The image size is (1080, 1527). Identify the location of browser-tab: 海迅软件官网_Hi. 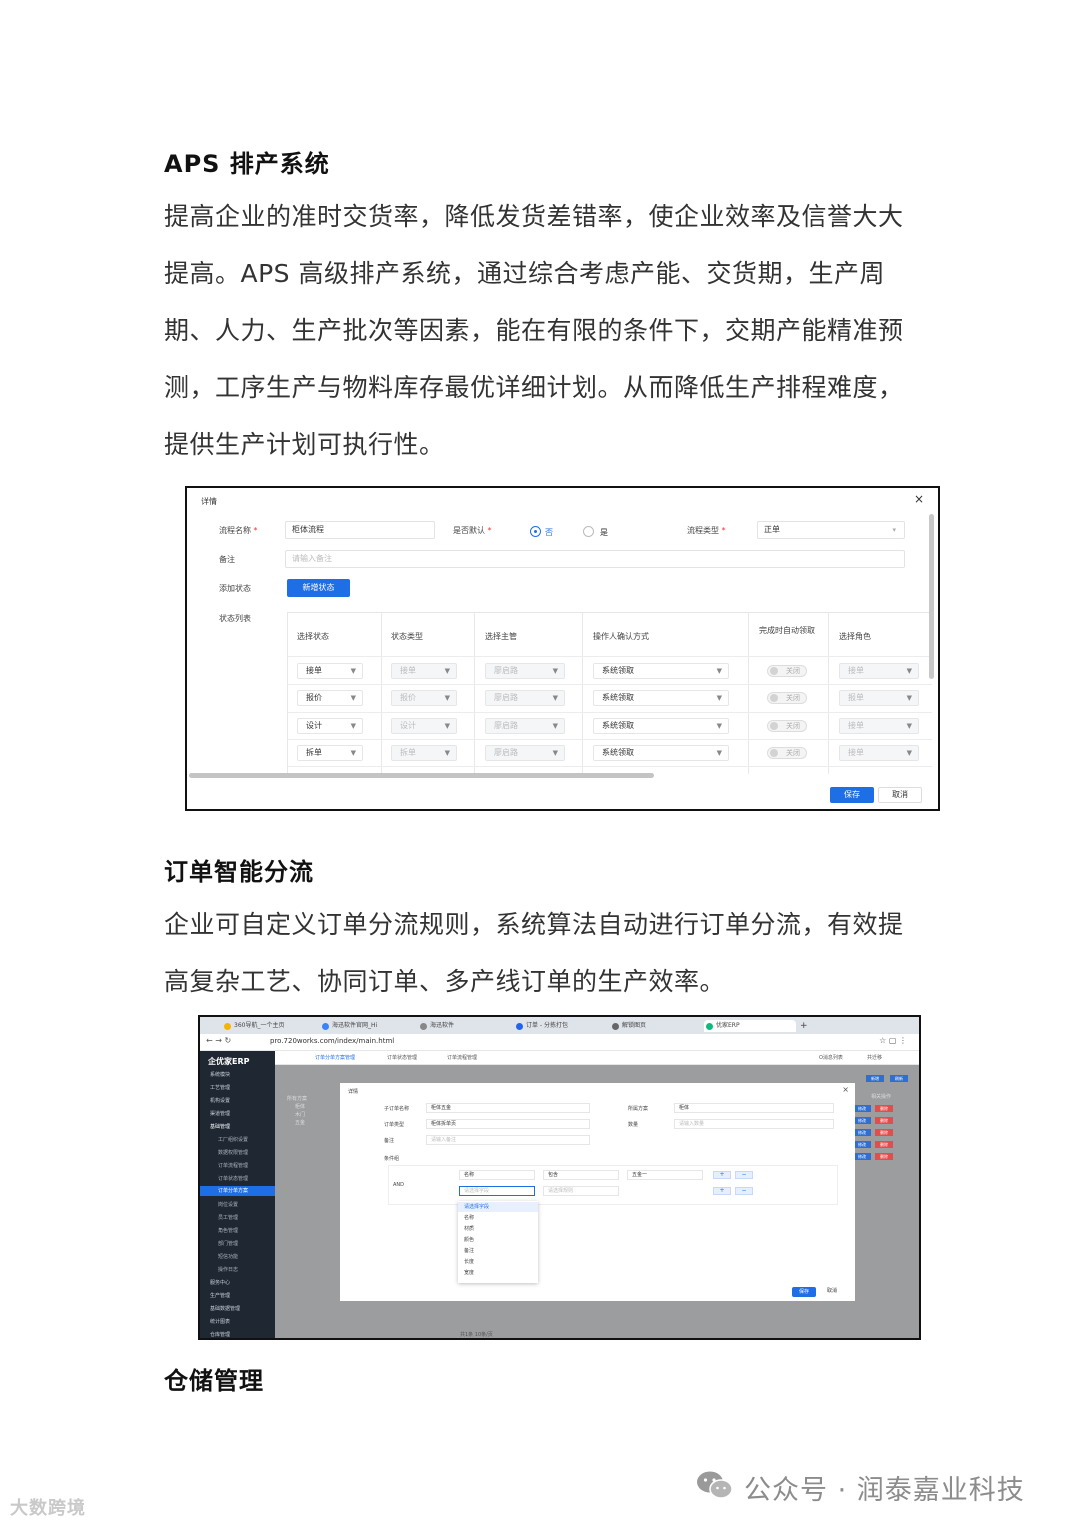
(366, 1026).